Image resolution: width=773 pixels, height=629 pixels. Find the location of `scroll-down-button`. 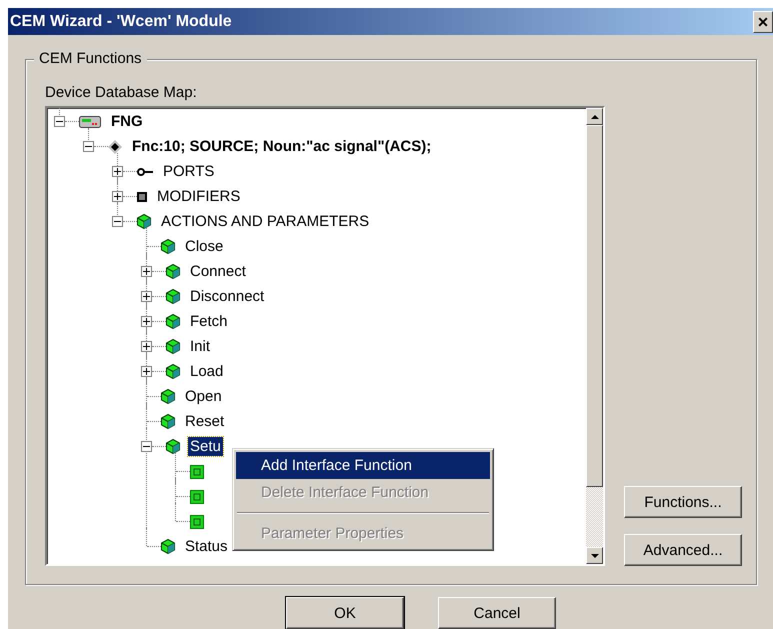

scroll-down-button is located at coordinates (594, 555).